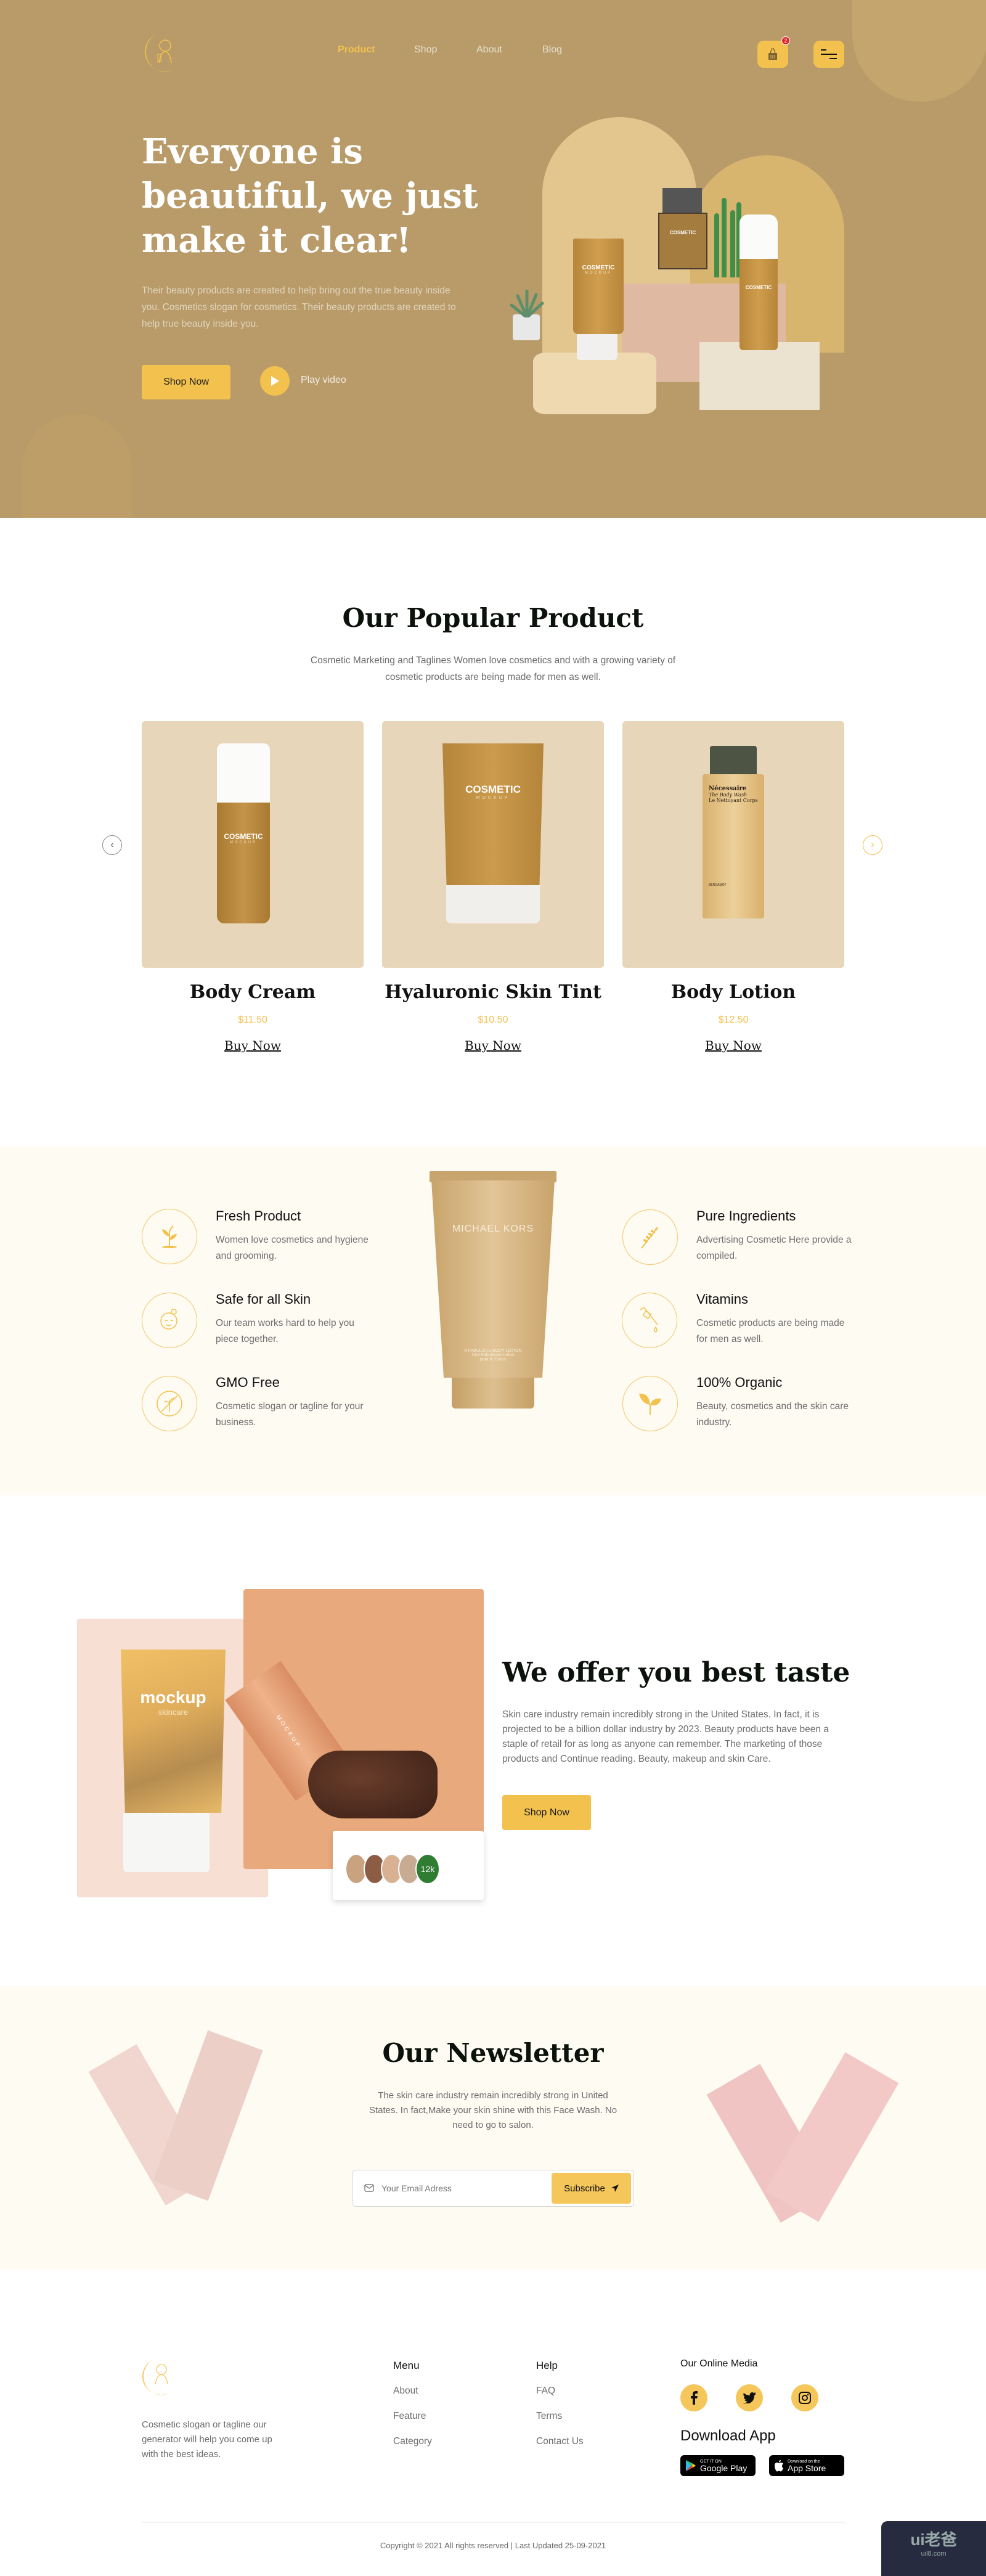  What do you see at coordinates (759, 304) in the screenshot?
I see `cosmetic-bottle: COSMETIC` at bounding box center [759, 304].